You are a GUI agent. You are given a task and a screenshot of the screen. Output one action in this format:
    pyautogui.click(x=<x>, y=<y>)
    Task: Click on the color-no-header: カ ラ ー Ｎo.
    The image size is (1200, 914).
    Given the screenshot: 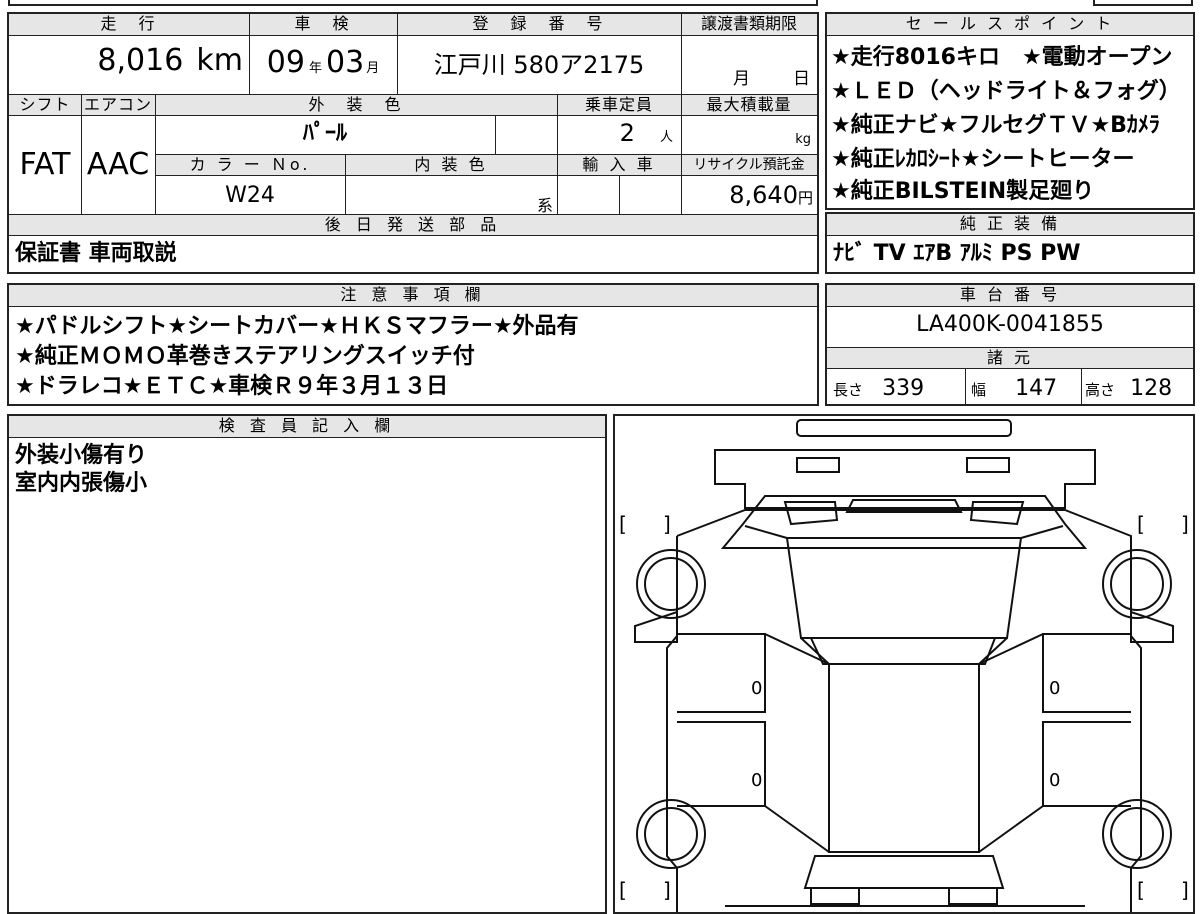 What is the action you would take?
    pyautogui.click(x=250, y=165)
    